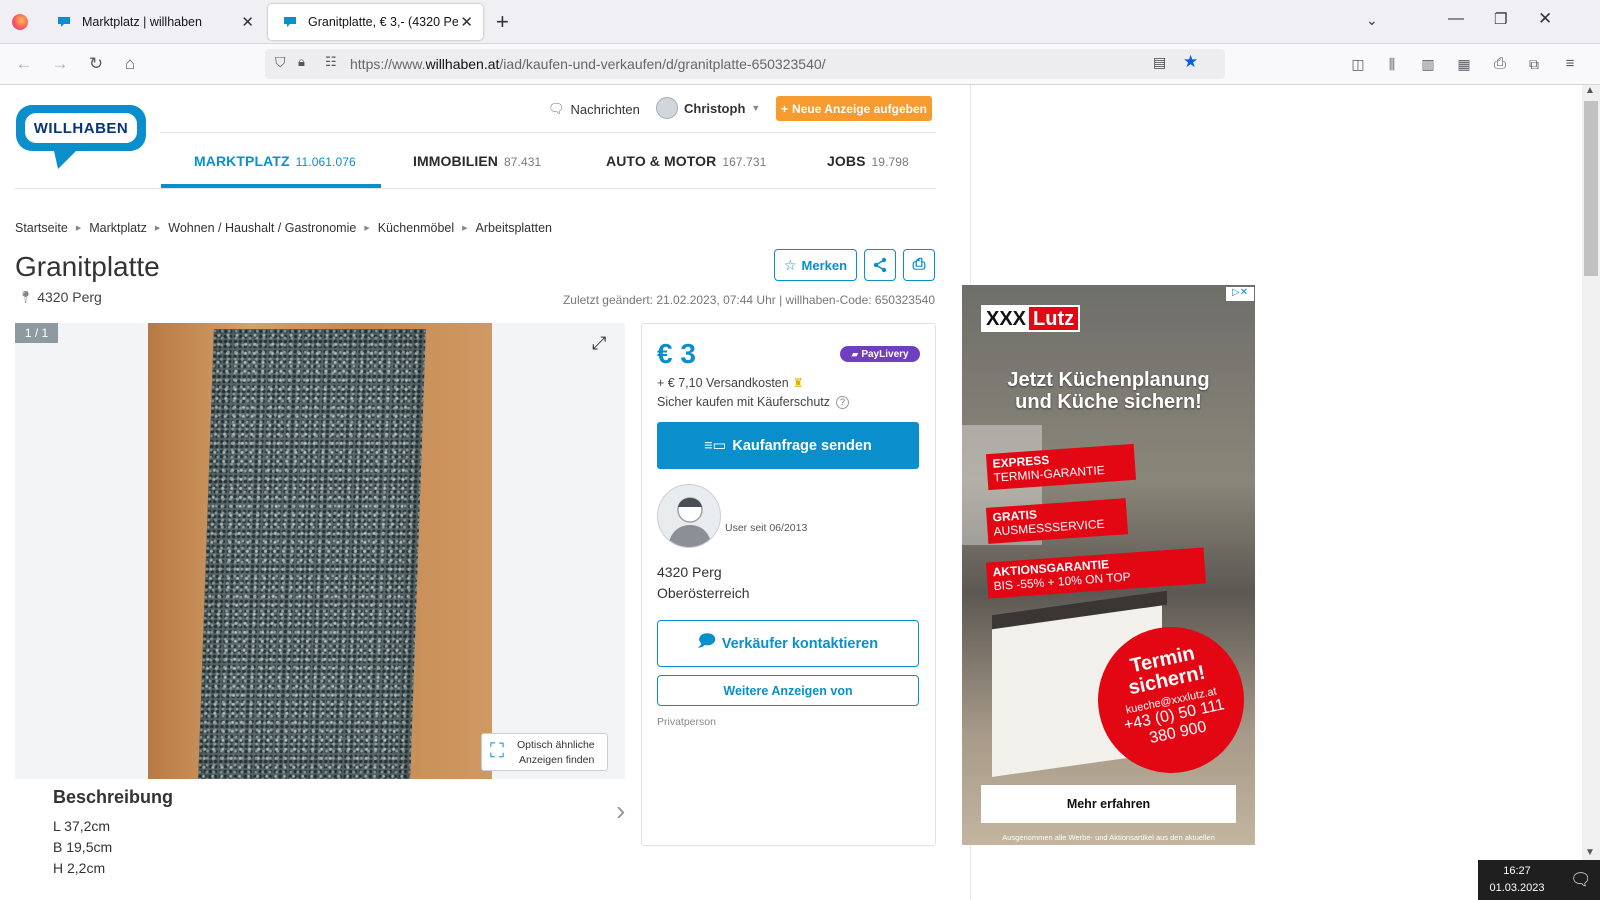  I want to click on permissions-icon: ☷, so click(331, 62).